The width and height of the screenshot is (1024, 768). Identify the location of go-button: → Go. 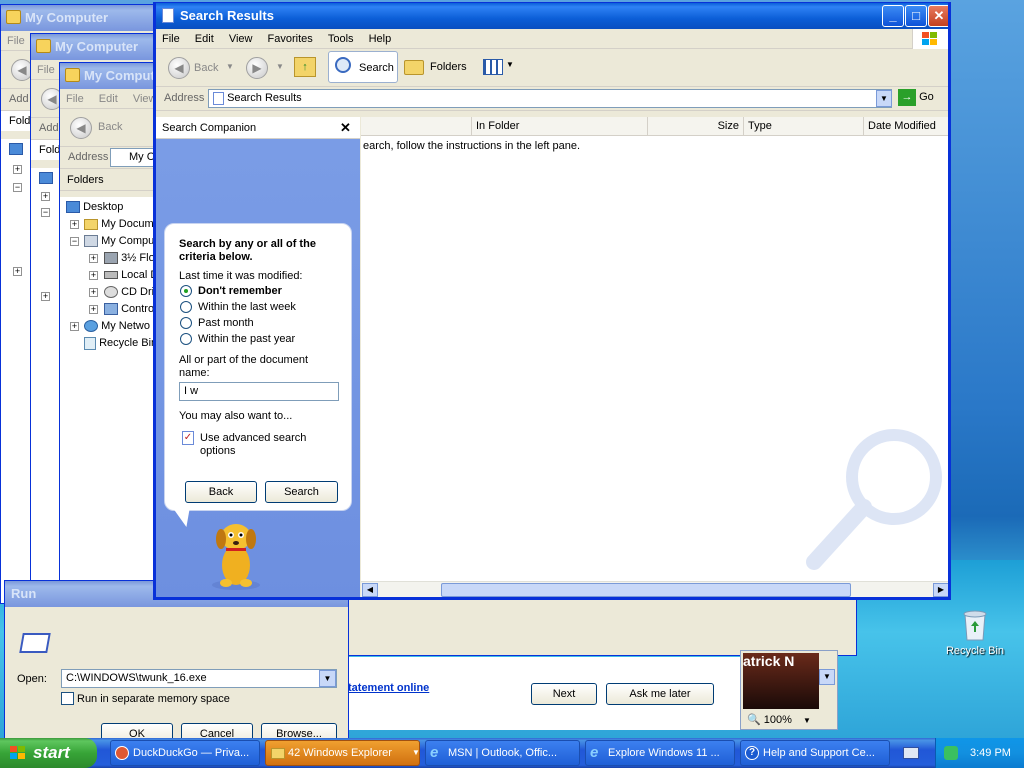
(920, 98).